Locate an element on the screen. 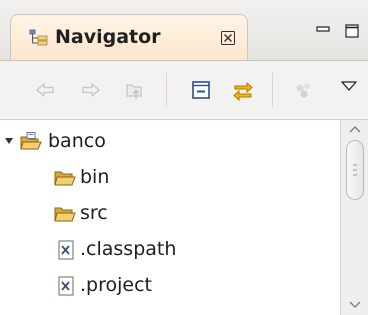 This screenshot has width=368, height=315. back-icon is located at coordinates (45, 90).